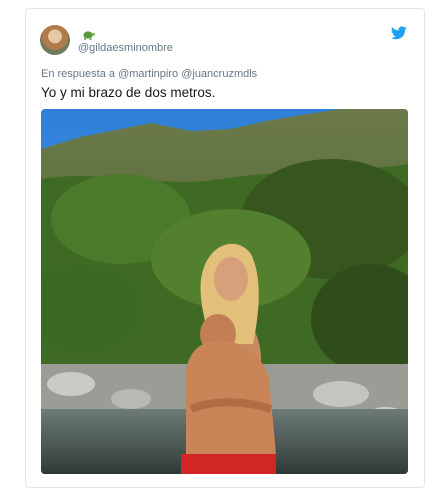 The width and height of the screenshot is (442, 488). I want to click on reply-context: En respuesta a @martinpiro @juancruzmdls, so click(149, 74).